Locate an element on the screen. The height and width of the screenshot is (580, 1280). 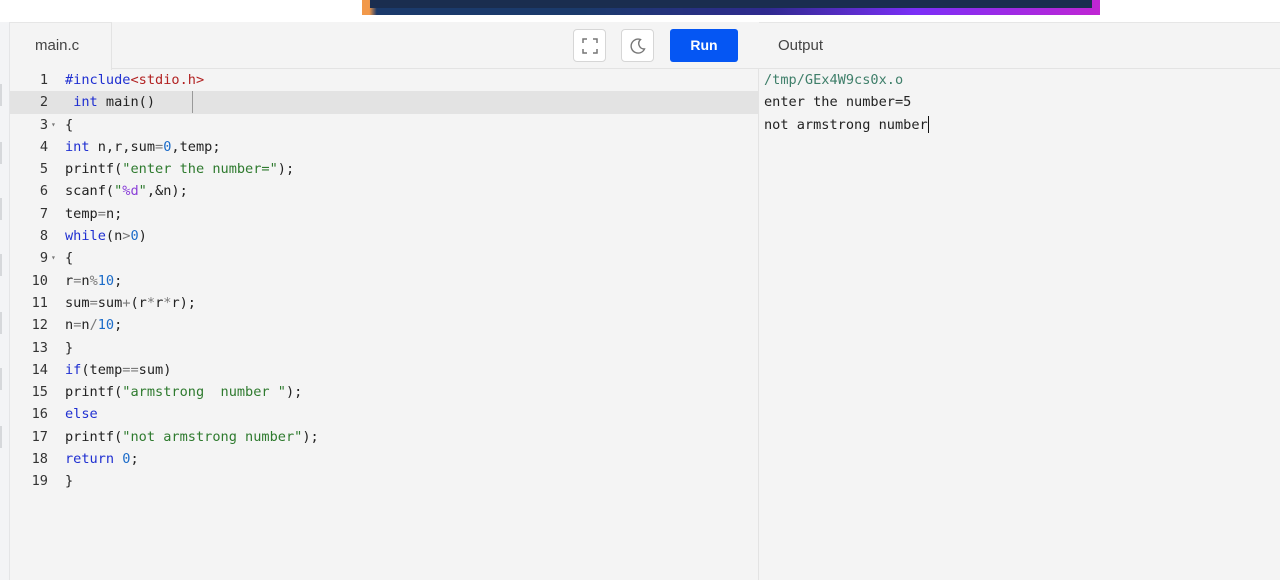
code-text: int main() is located at coordinates (114, 102).